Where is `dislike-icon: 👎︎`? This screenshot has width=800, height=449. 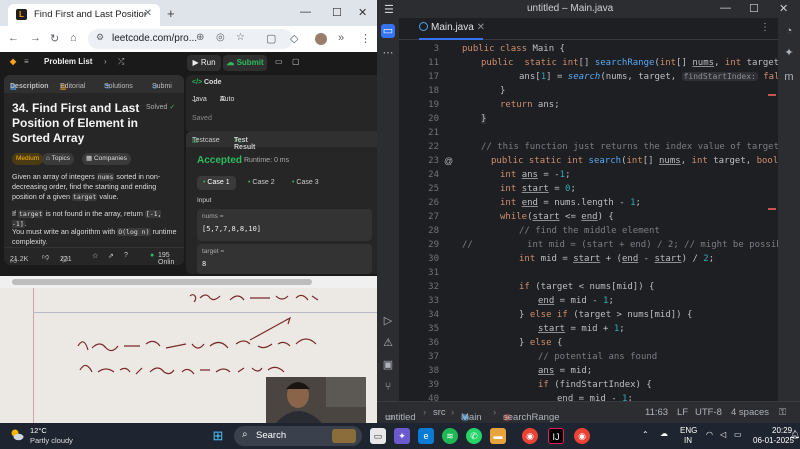
dislike-icon: 👎︎ is located at coordinates (45, 256).